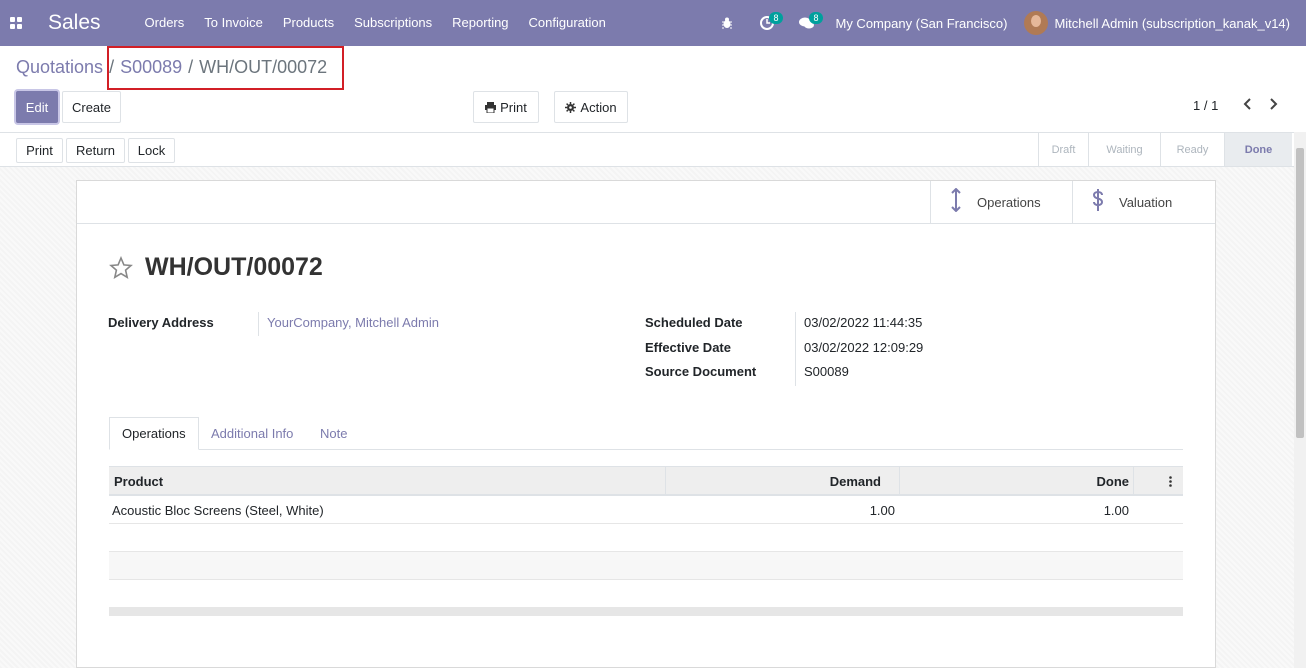  Describe the element at coordinates (1247, 106) in the screenshot. I see `pager-previous-icon` at that location.